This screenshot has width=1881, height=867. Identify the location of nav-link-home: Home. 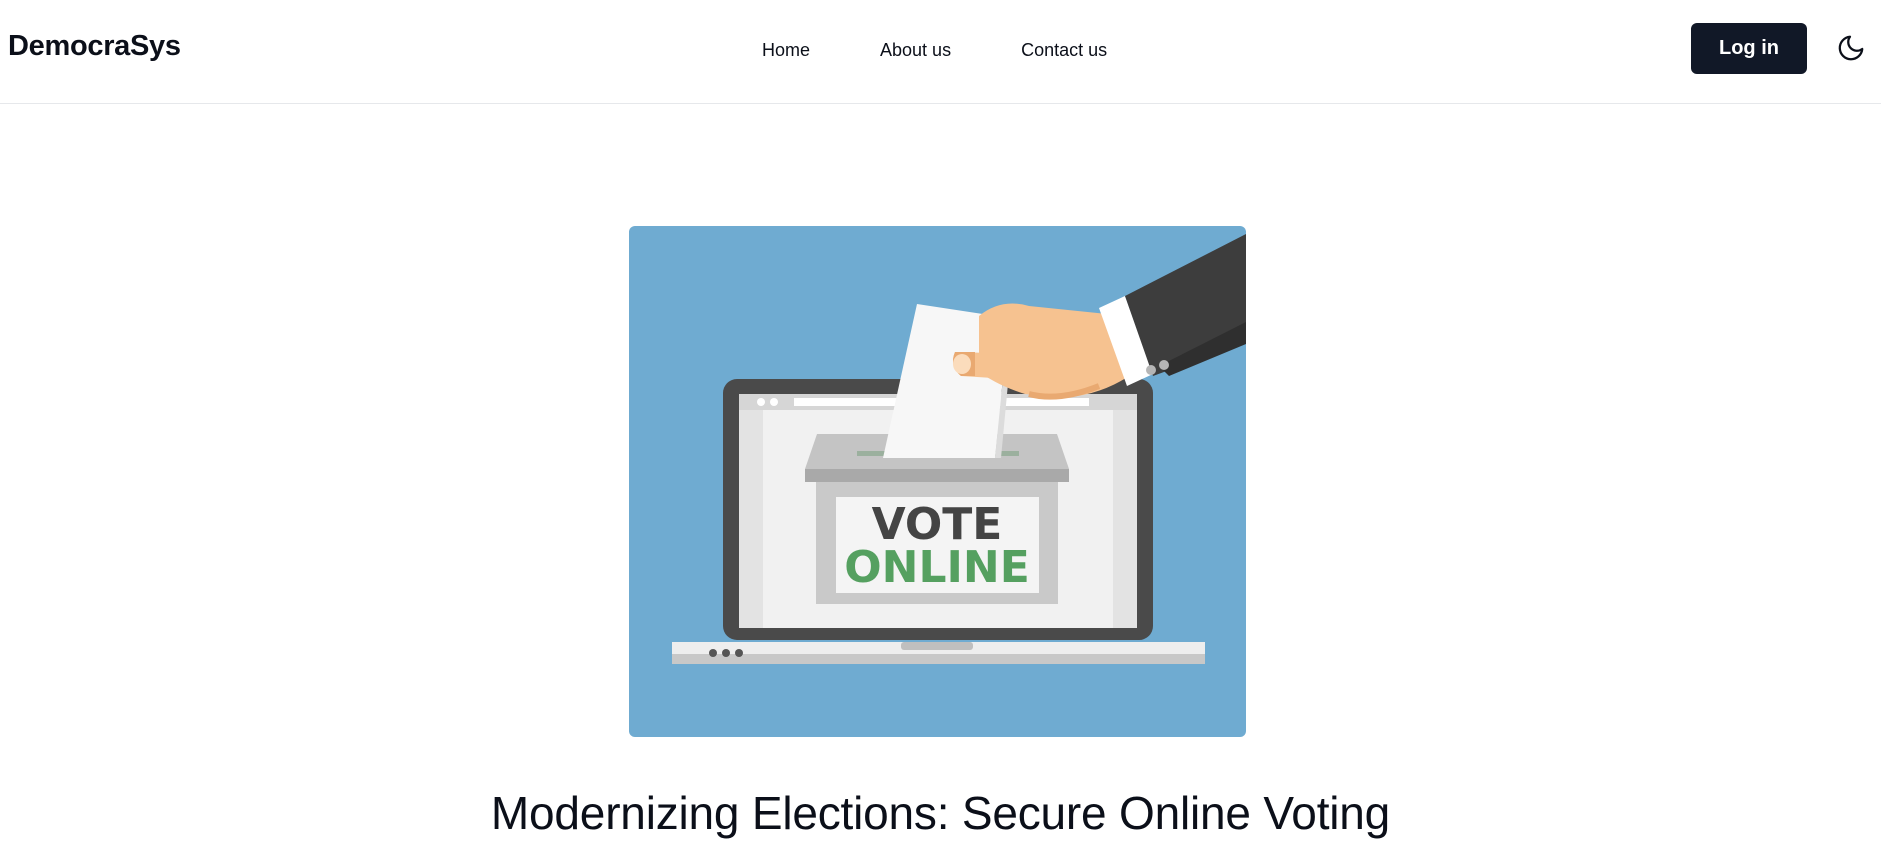
(786, 50).